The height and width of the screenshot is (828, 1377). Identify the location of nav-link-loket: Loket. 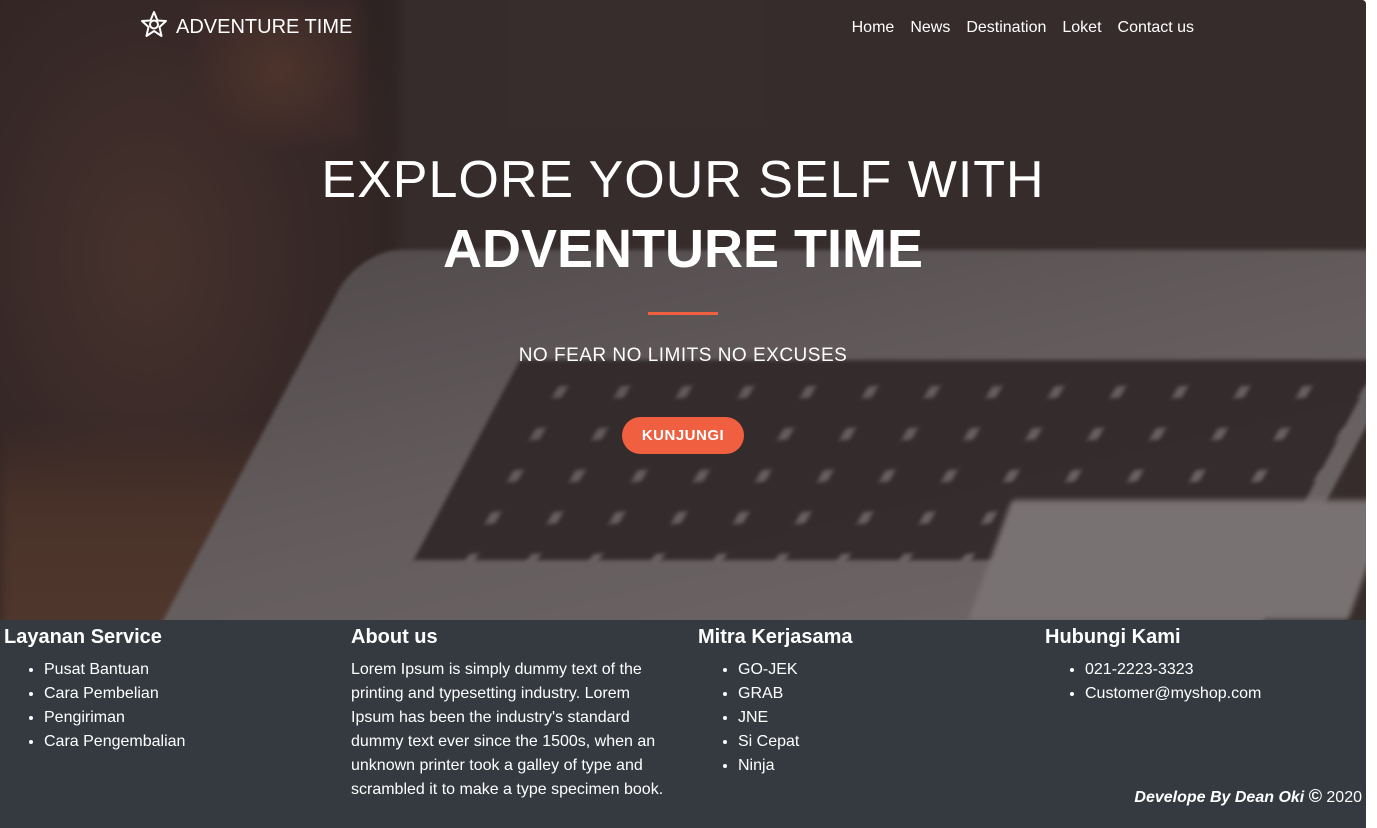
(1081, 28).